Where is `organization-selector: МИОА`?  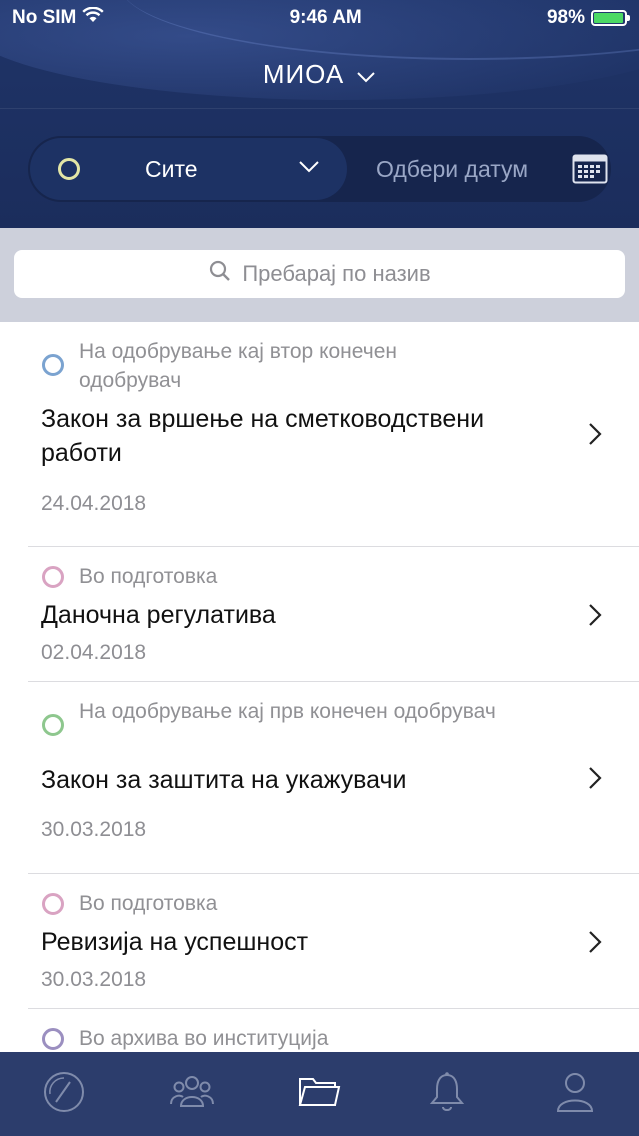
organization-selector: МИОА is located at coordinates (319, 74).